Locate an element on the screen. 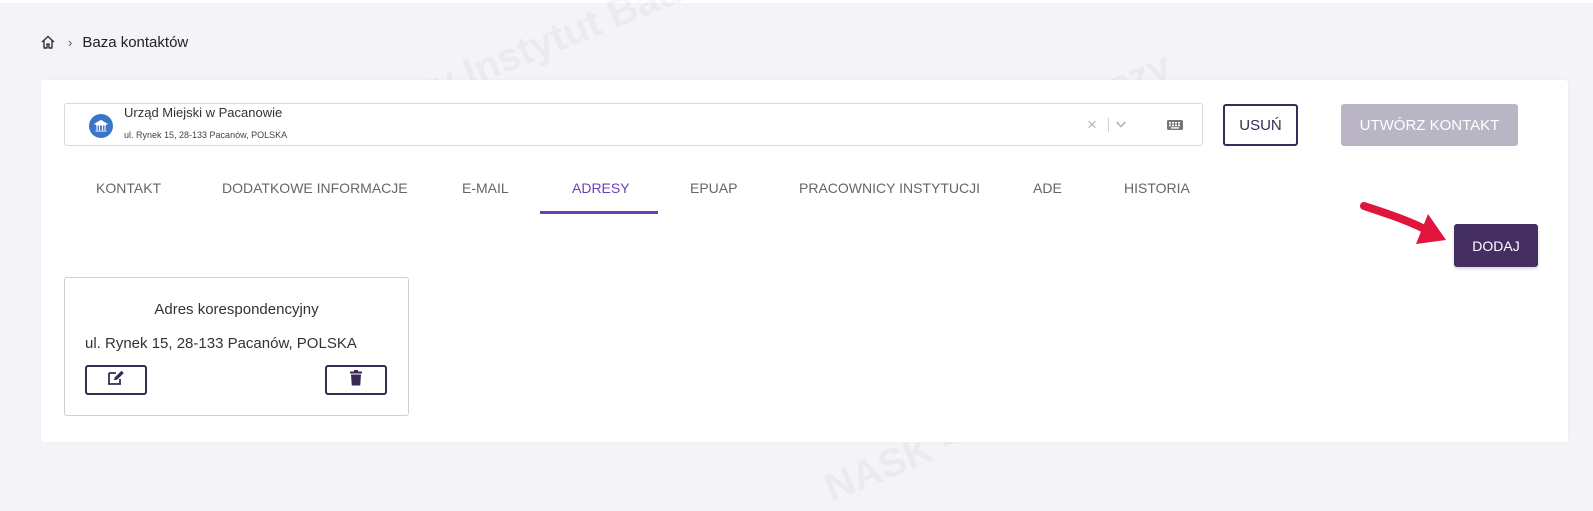  tab-kontakt: KONTAKT is located at coordinates (128, 188).